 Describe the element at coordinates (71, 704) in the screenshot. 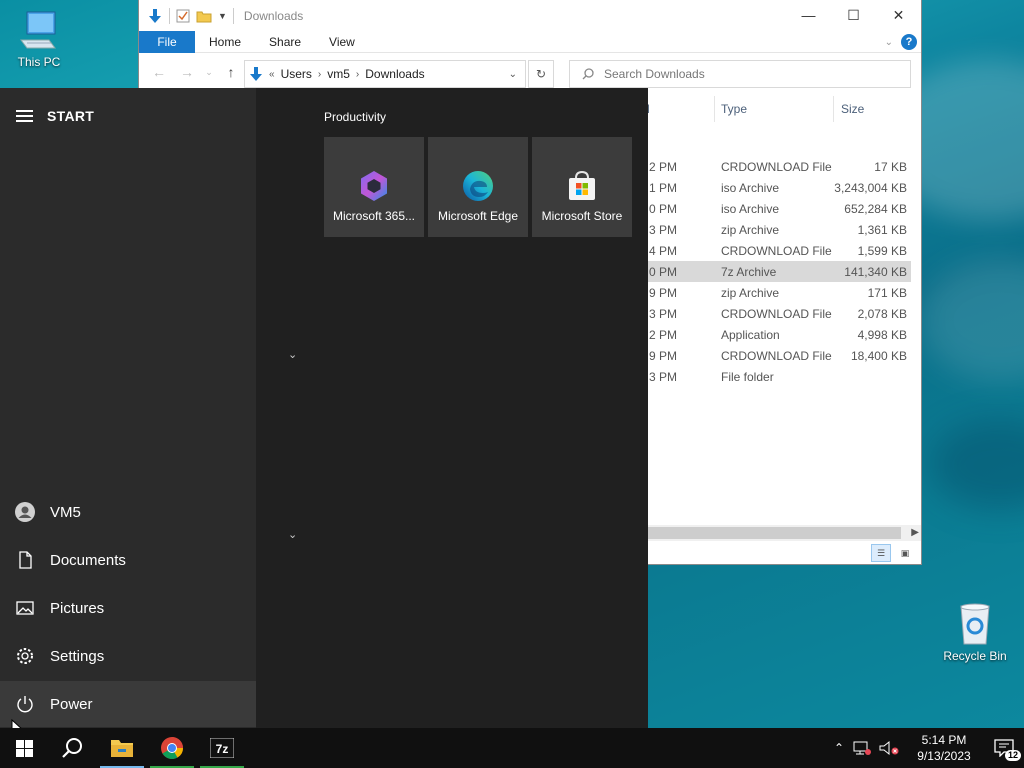

I see `start-item-power-label: Power` at that location.